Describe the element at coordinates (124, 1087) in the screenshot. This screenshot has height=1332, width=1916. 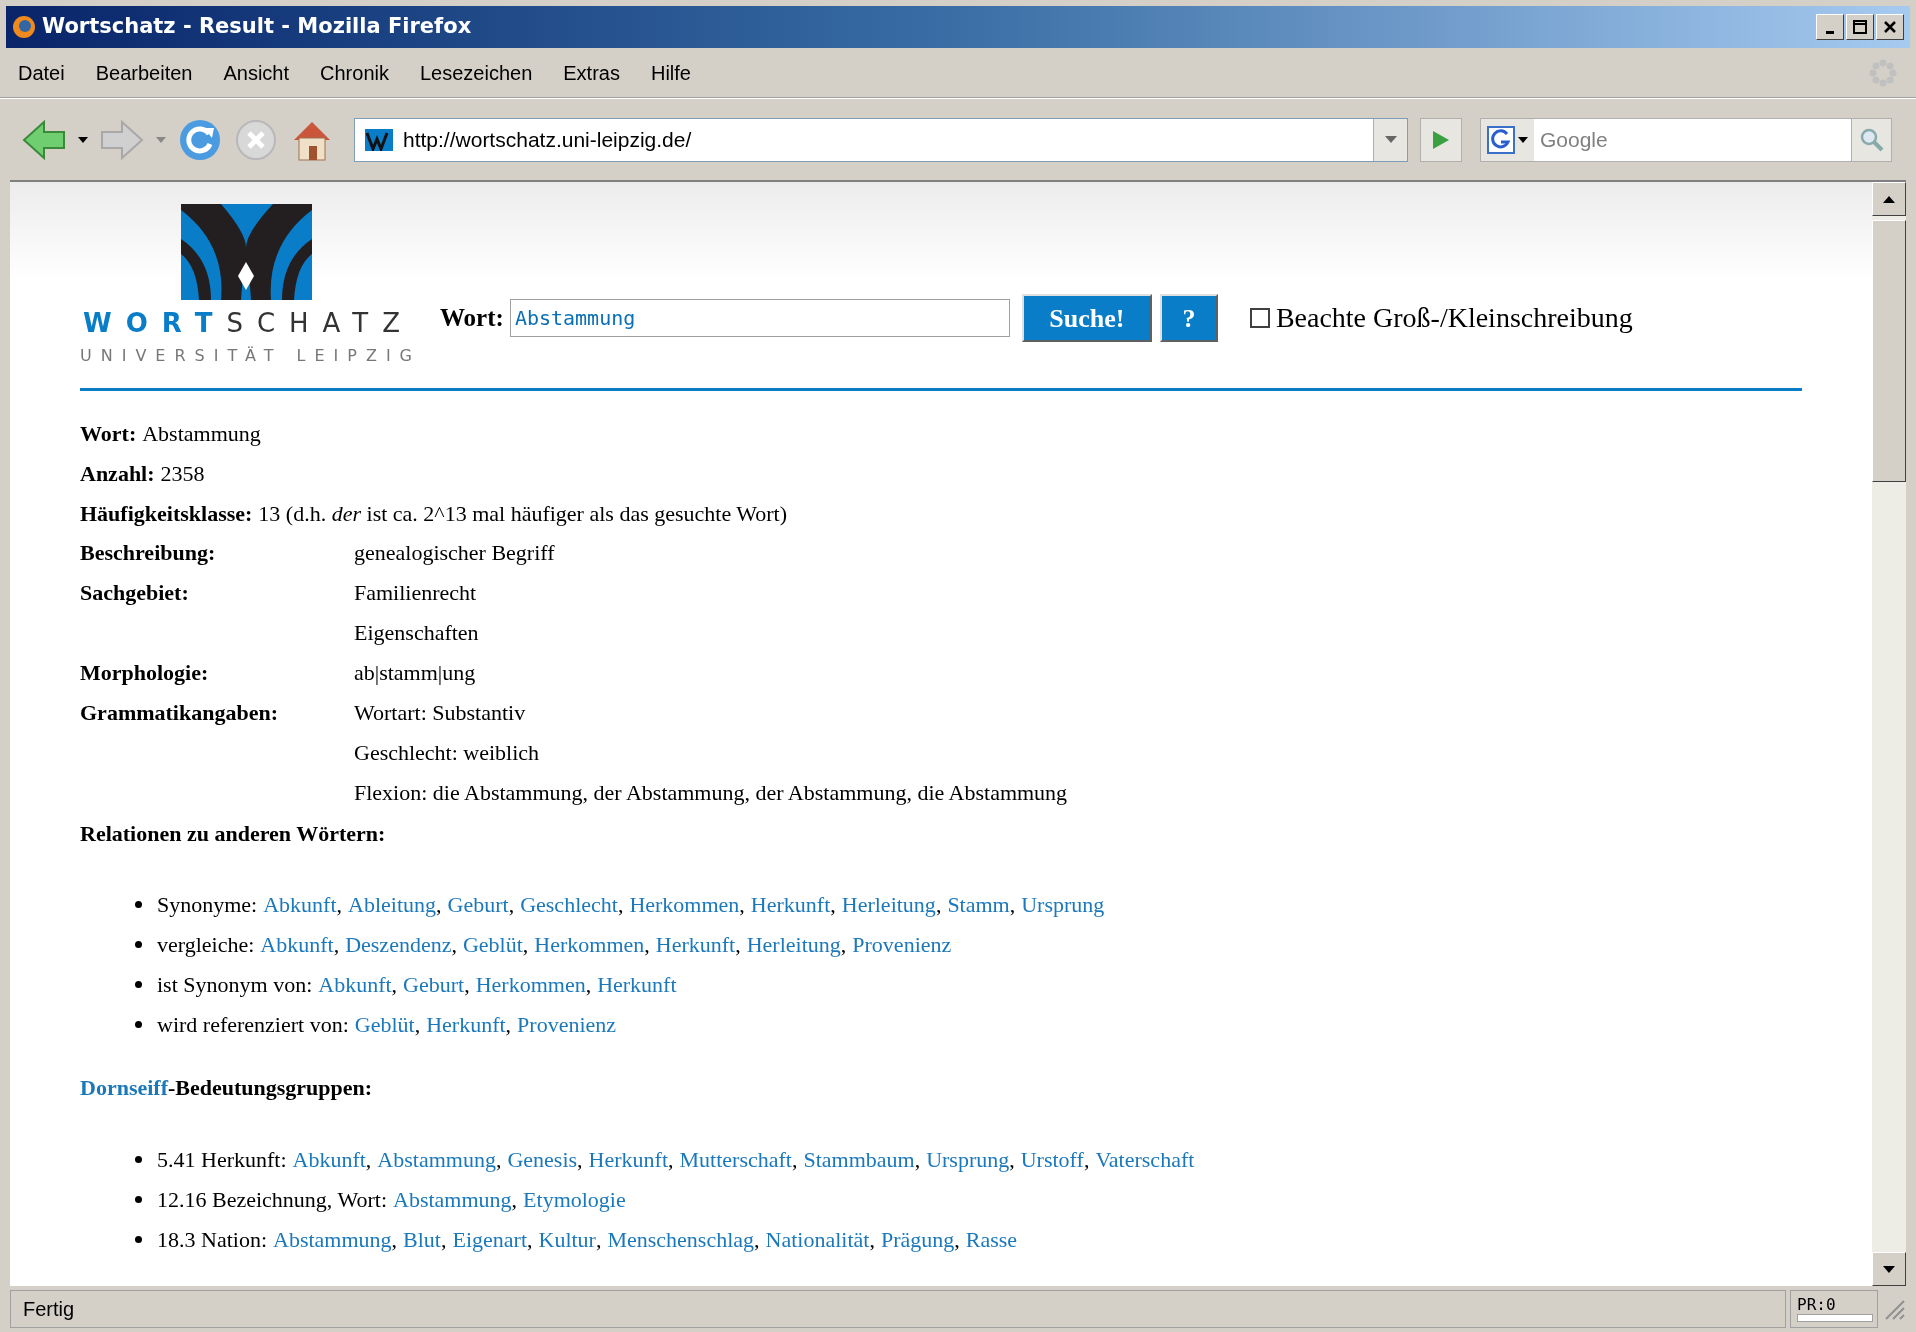
I see `dornseiff-link: Dornseiff` at that location.